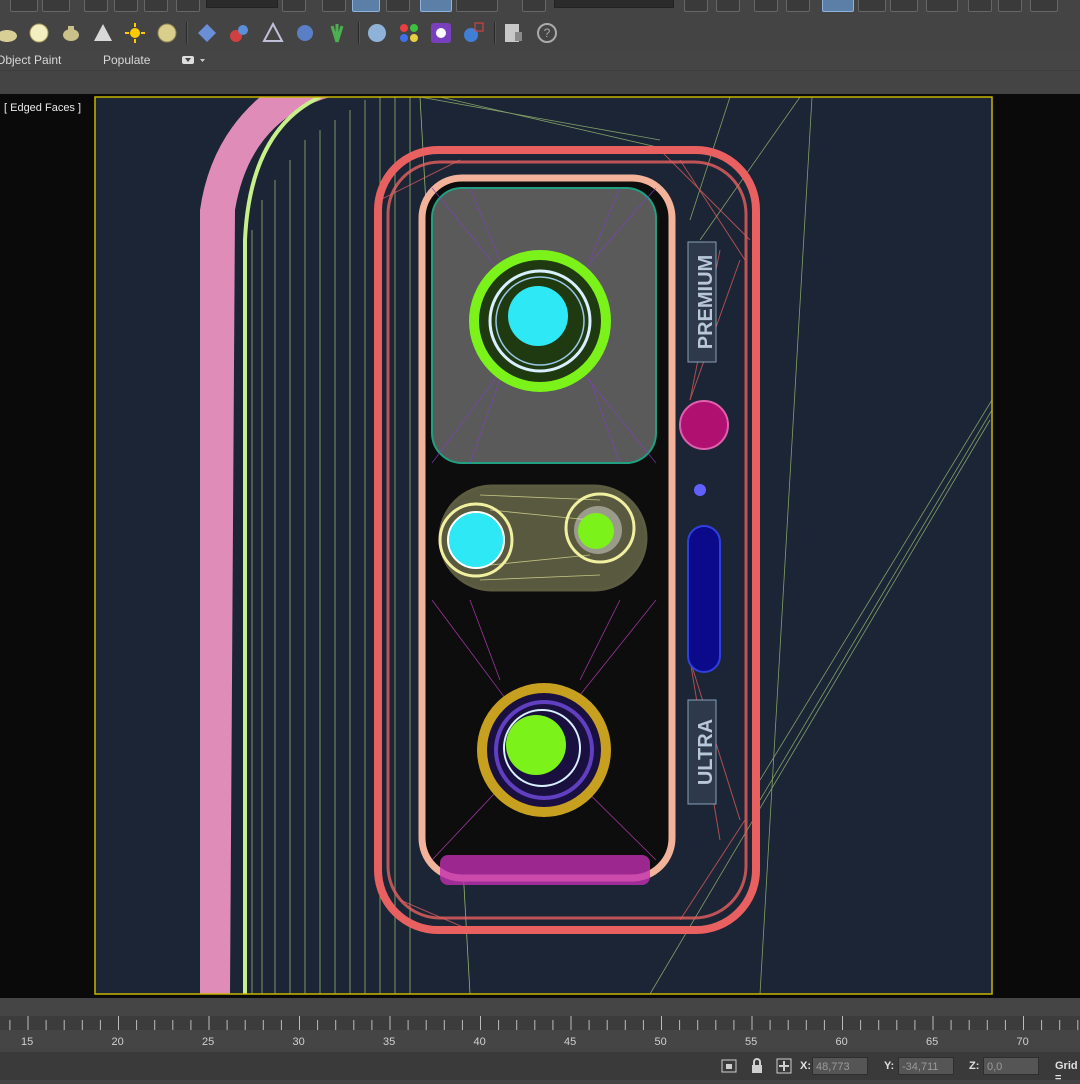  What do you see at coordinates (71, 33) in the screenshot?
I see `teapot-icon` at bounding box center [71, 33].